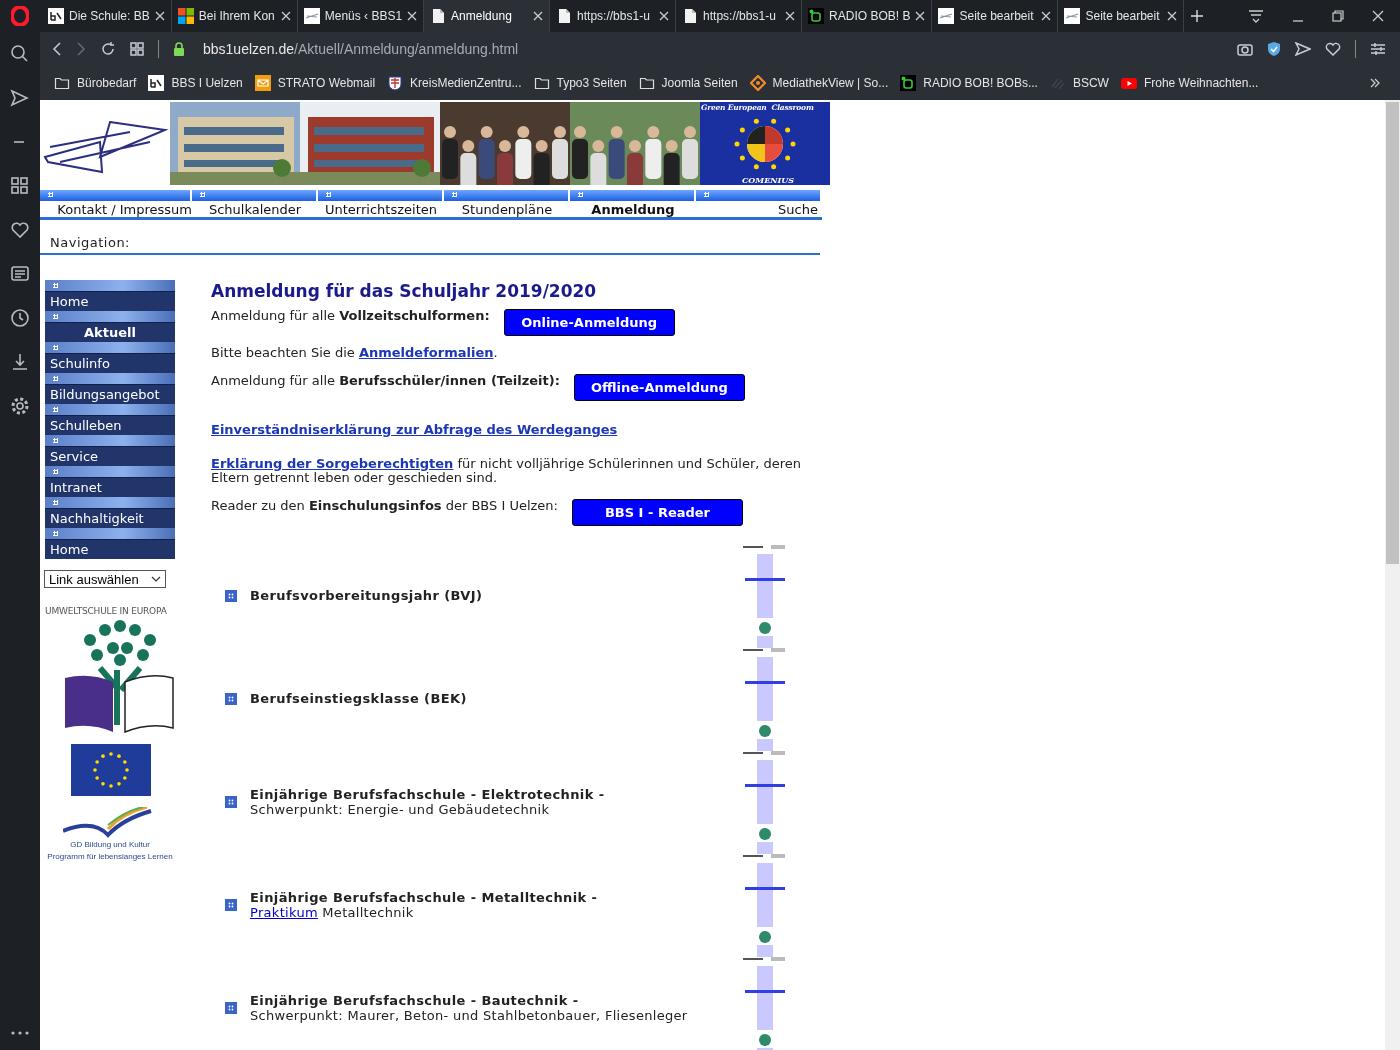 The height and width of the screenshot is (1050, 1400). I want to click on address-field: bbs1uelzen.de/Aktuell/Anmeldung/anmeldung.html, so click(361, 49).